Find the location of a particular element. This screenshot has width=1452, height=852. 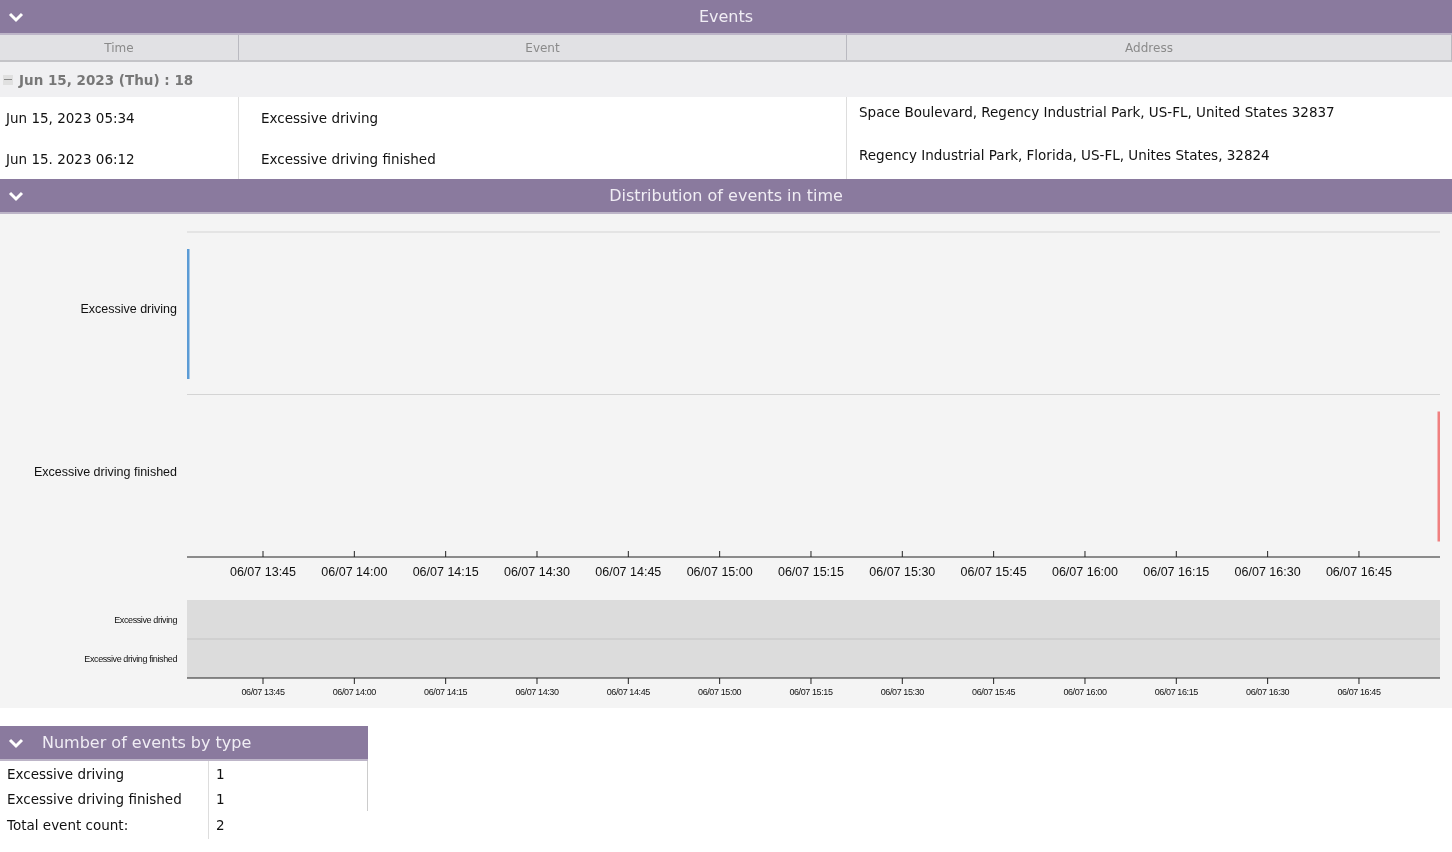

column-header: Address is located at coordinates (1149, 47).